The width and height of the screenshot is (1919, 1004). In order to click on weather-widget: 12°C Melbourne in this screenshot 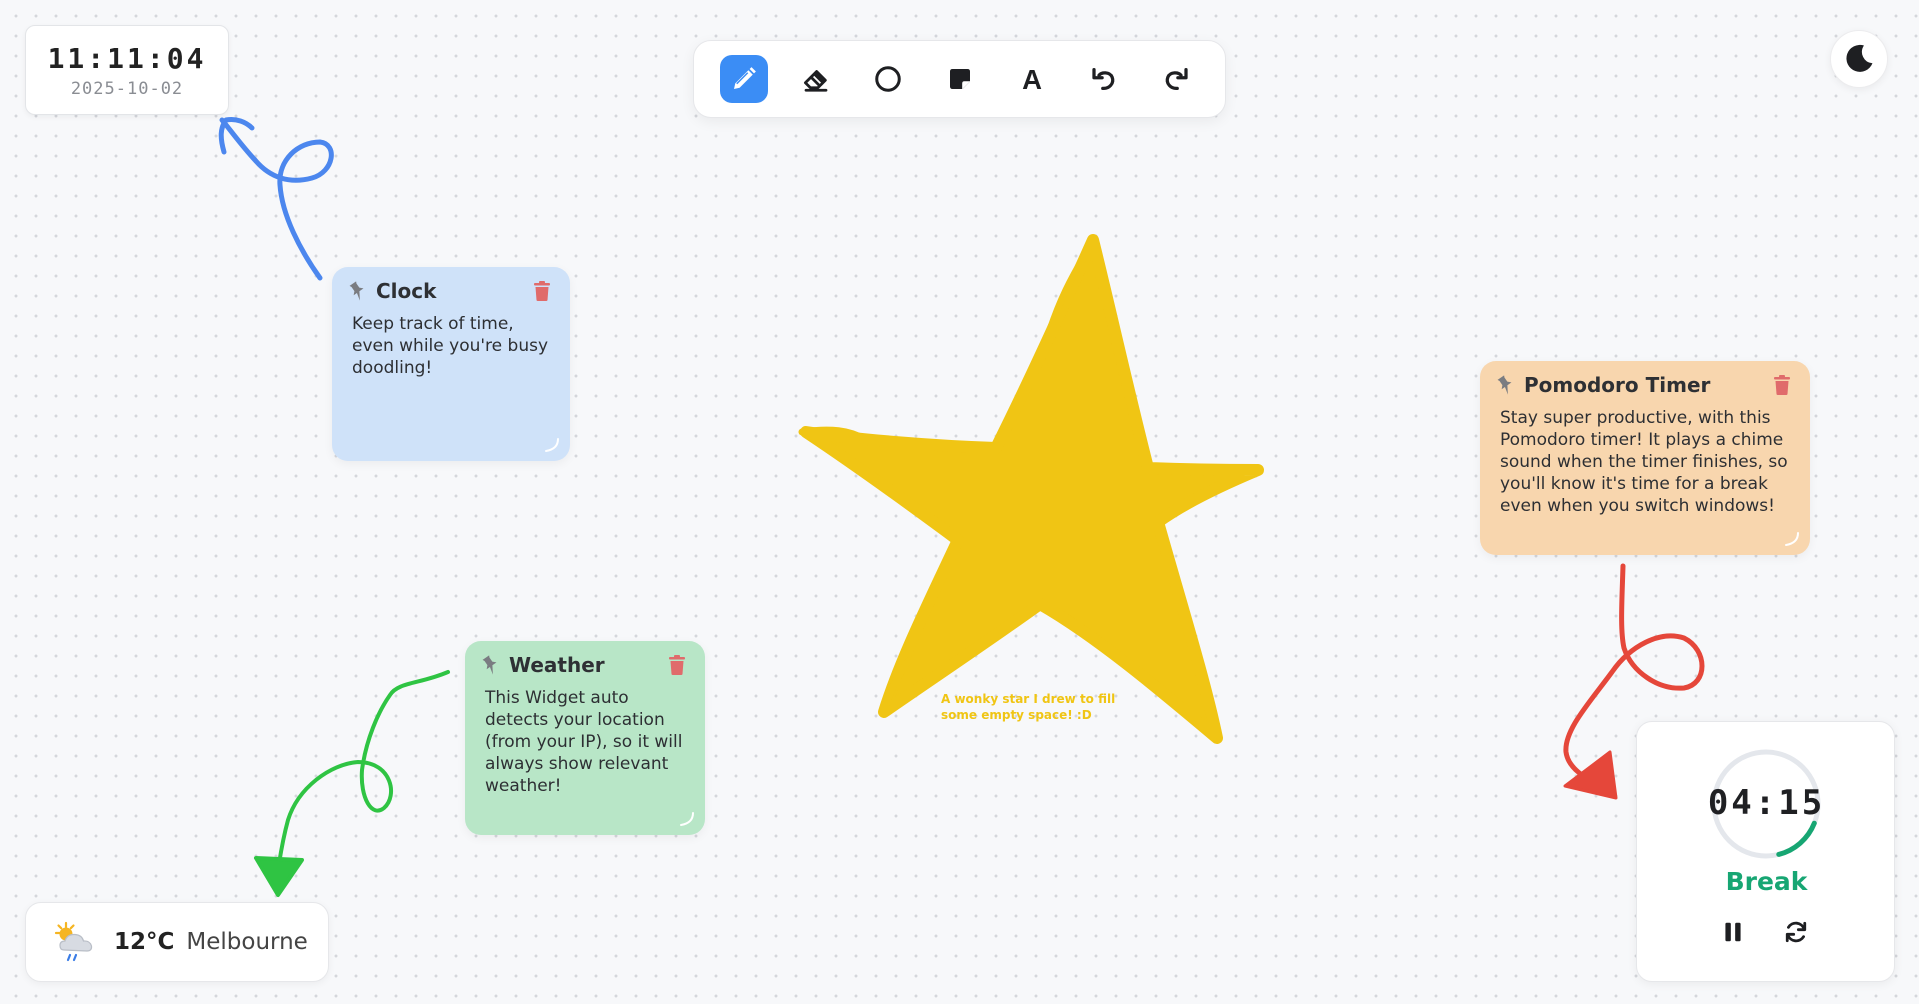, I will do `click(177, 942)`.